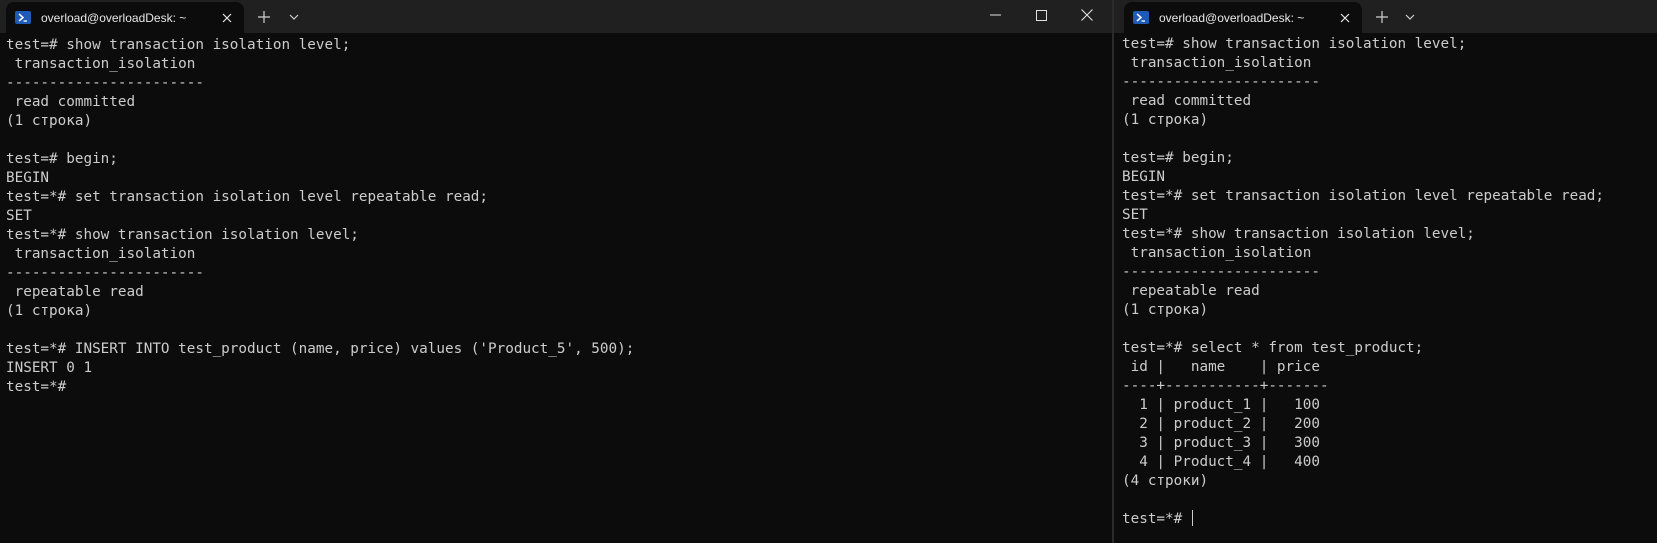  I want to click on terminal-line: 4 | Product_4 | 400, so click(1221, 462).